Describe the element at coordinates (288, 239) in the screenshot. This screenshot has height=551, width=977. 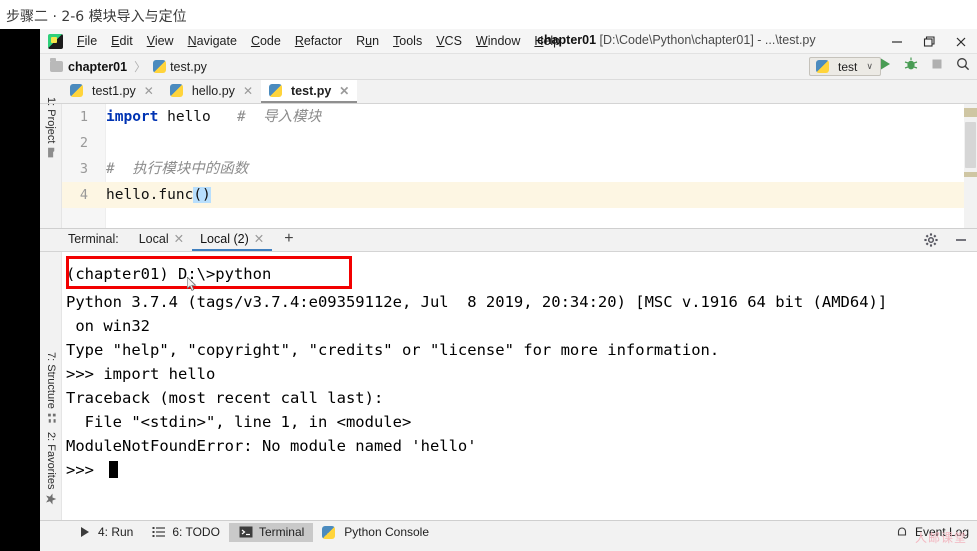
I see `new-terminal-button: +` at that location.